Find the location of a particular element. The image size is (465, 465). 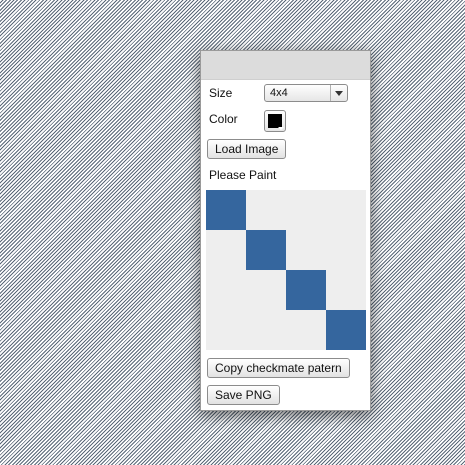

chevron-down-icon is located at coordinates (339, 93).